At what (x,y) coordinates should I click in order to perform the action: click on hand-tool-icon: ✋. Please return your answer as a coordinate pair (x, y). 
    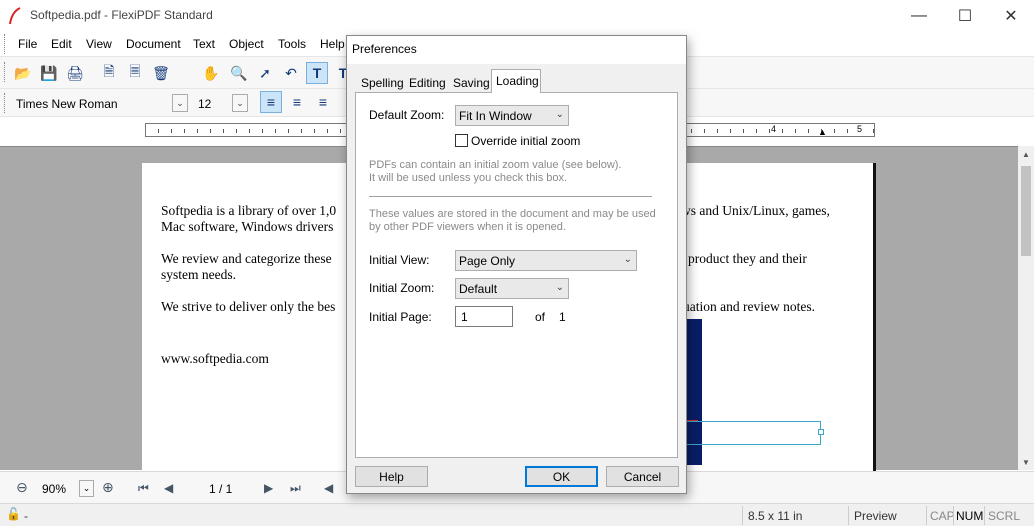
    Looking at the image, I should click on (211, 72).